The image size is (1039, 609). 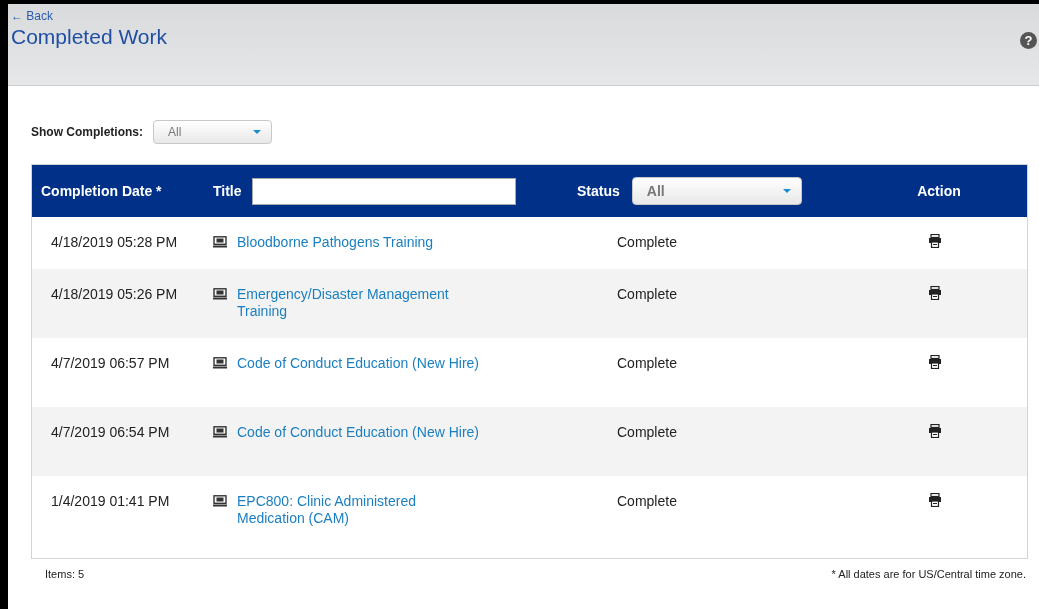 I want to click on course-title-link: Emergency/Disaster Management Training, so click(x=359, y=303).